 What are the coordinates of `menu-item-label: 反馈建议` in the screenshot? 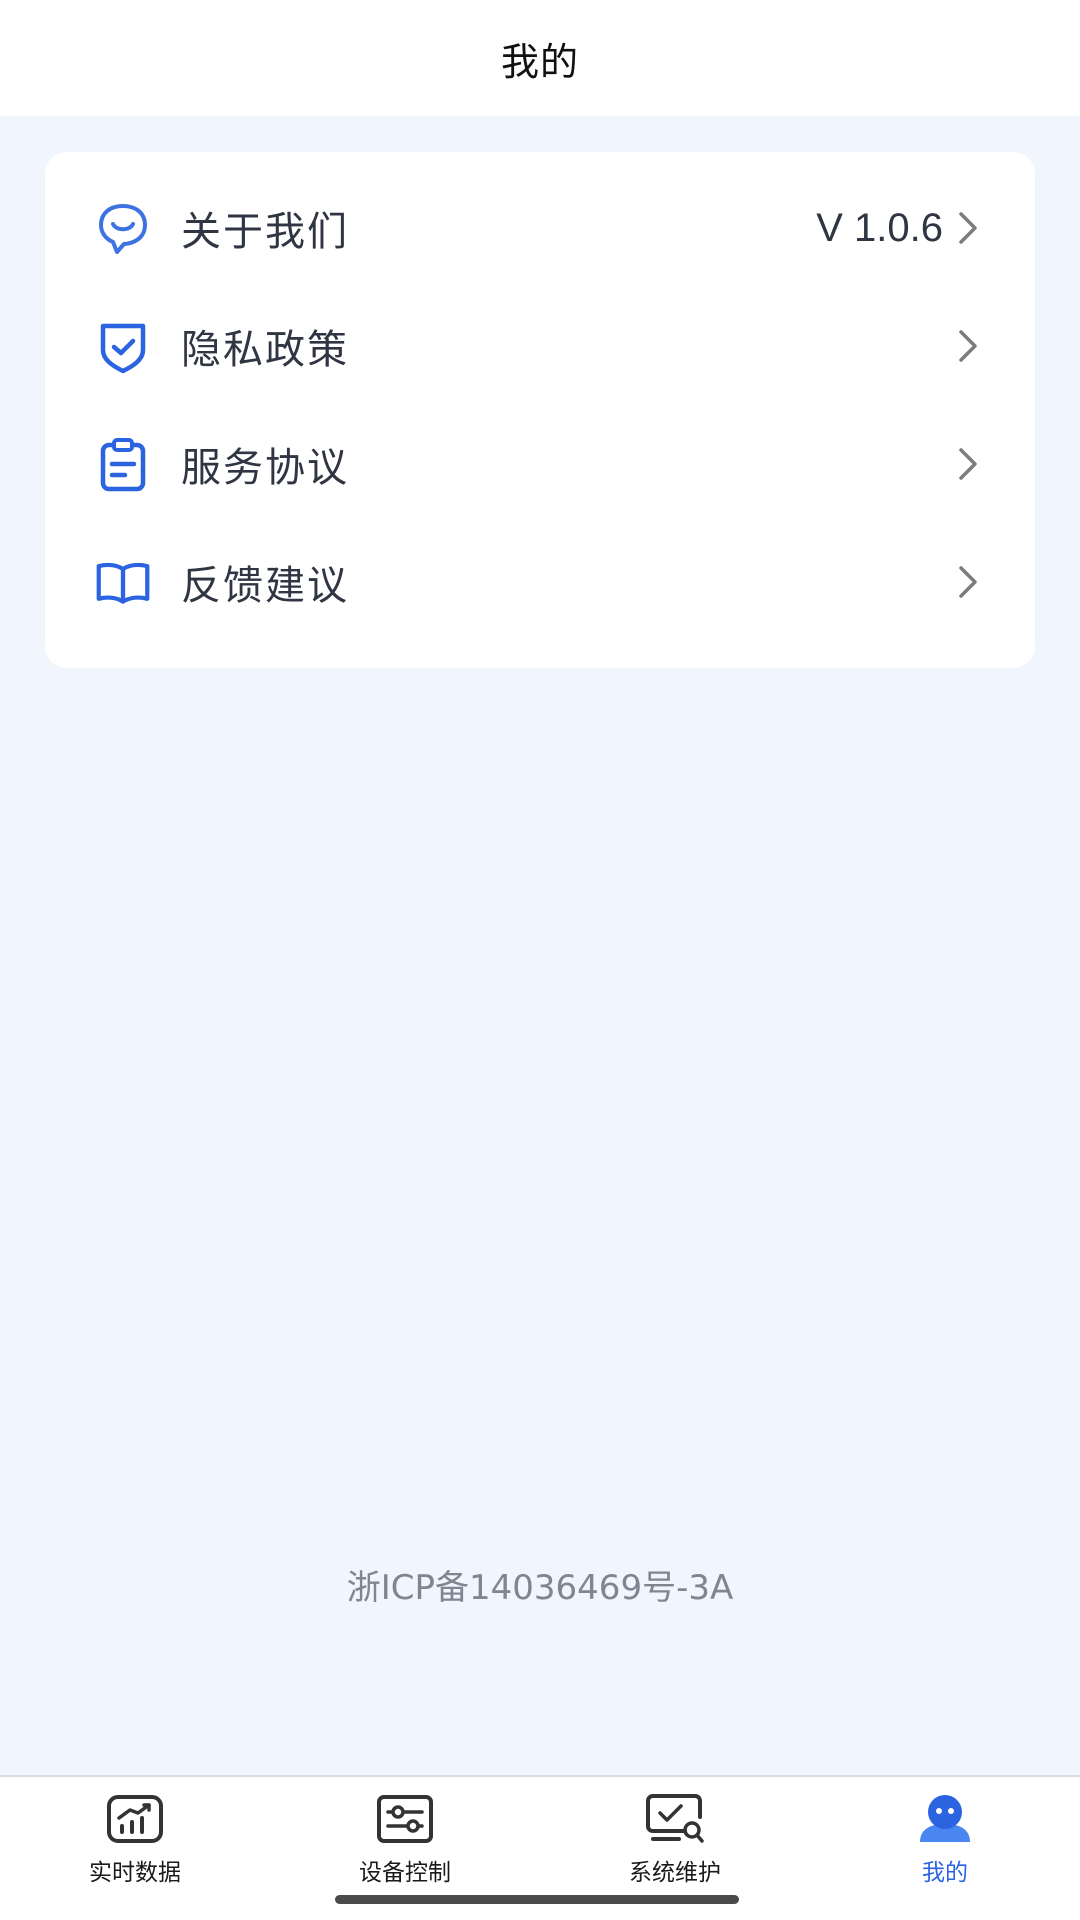 It's located at (265, 586).